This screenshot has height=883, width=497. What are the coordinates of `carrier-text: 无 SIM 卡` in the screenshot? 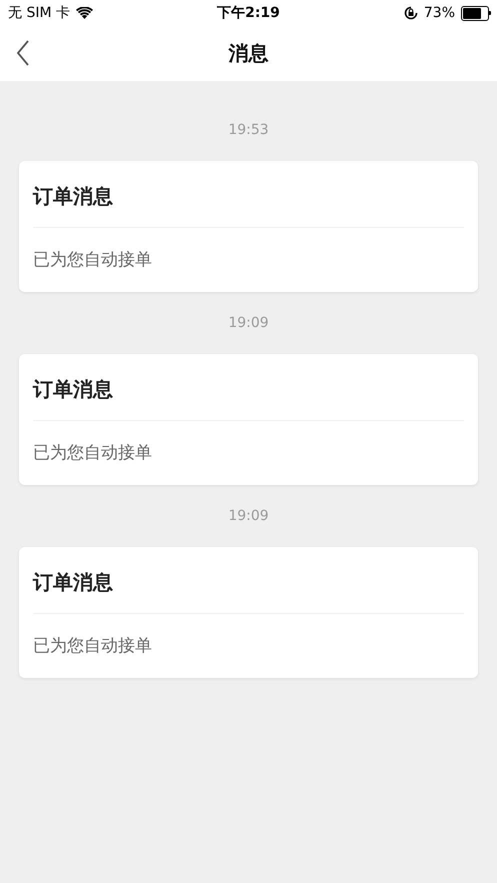 It's located at (39, 13).